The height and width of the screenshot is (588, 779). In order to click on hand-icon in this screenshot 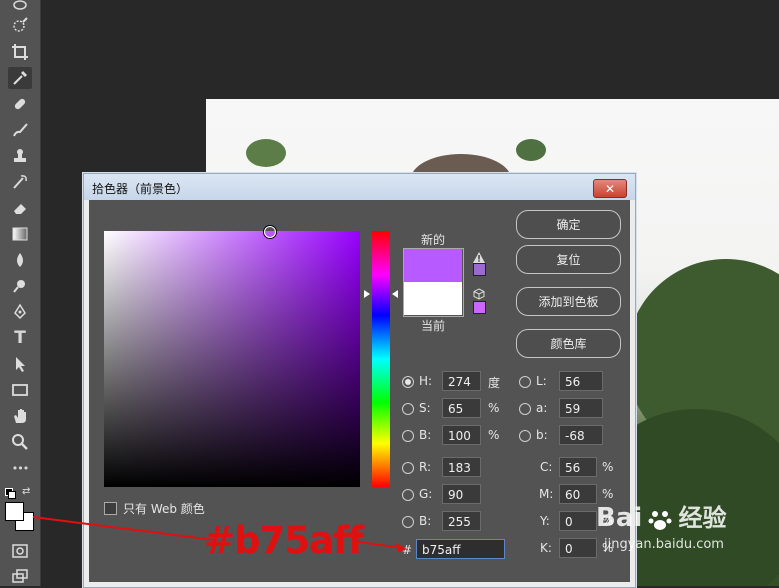, I will do `click(20, 416)`.